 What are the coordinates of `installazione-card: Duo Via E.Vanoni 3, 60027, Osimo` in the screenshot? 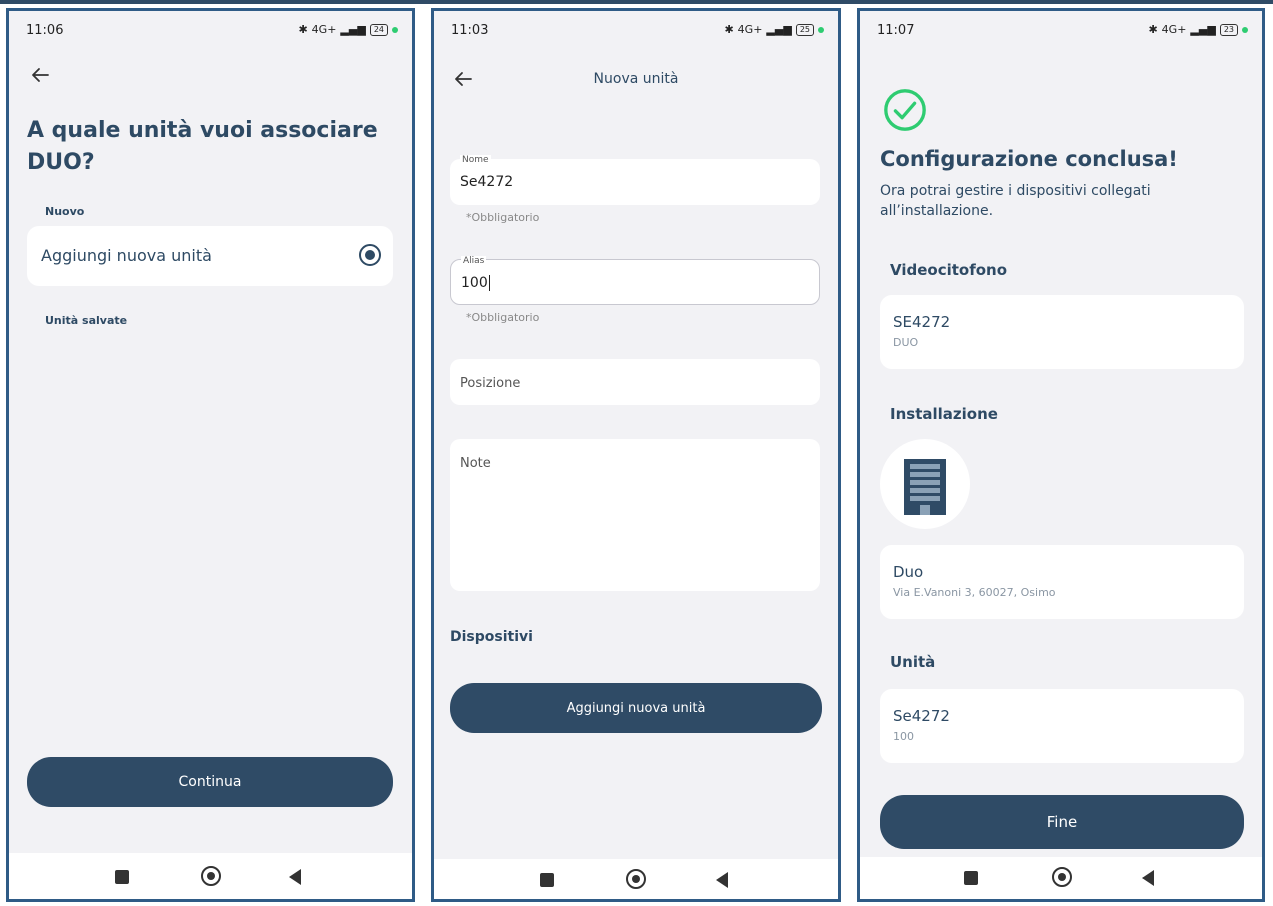 It's located at (1062, 582).